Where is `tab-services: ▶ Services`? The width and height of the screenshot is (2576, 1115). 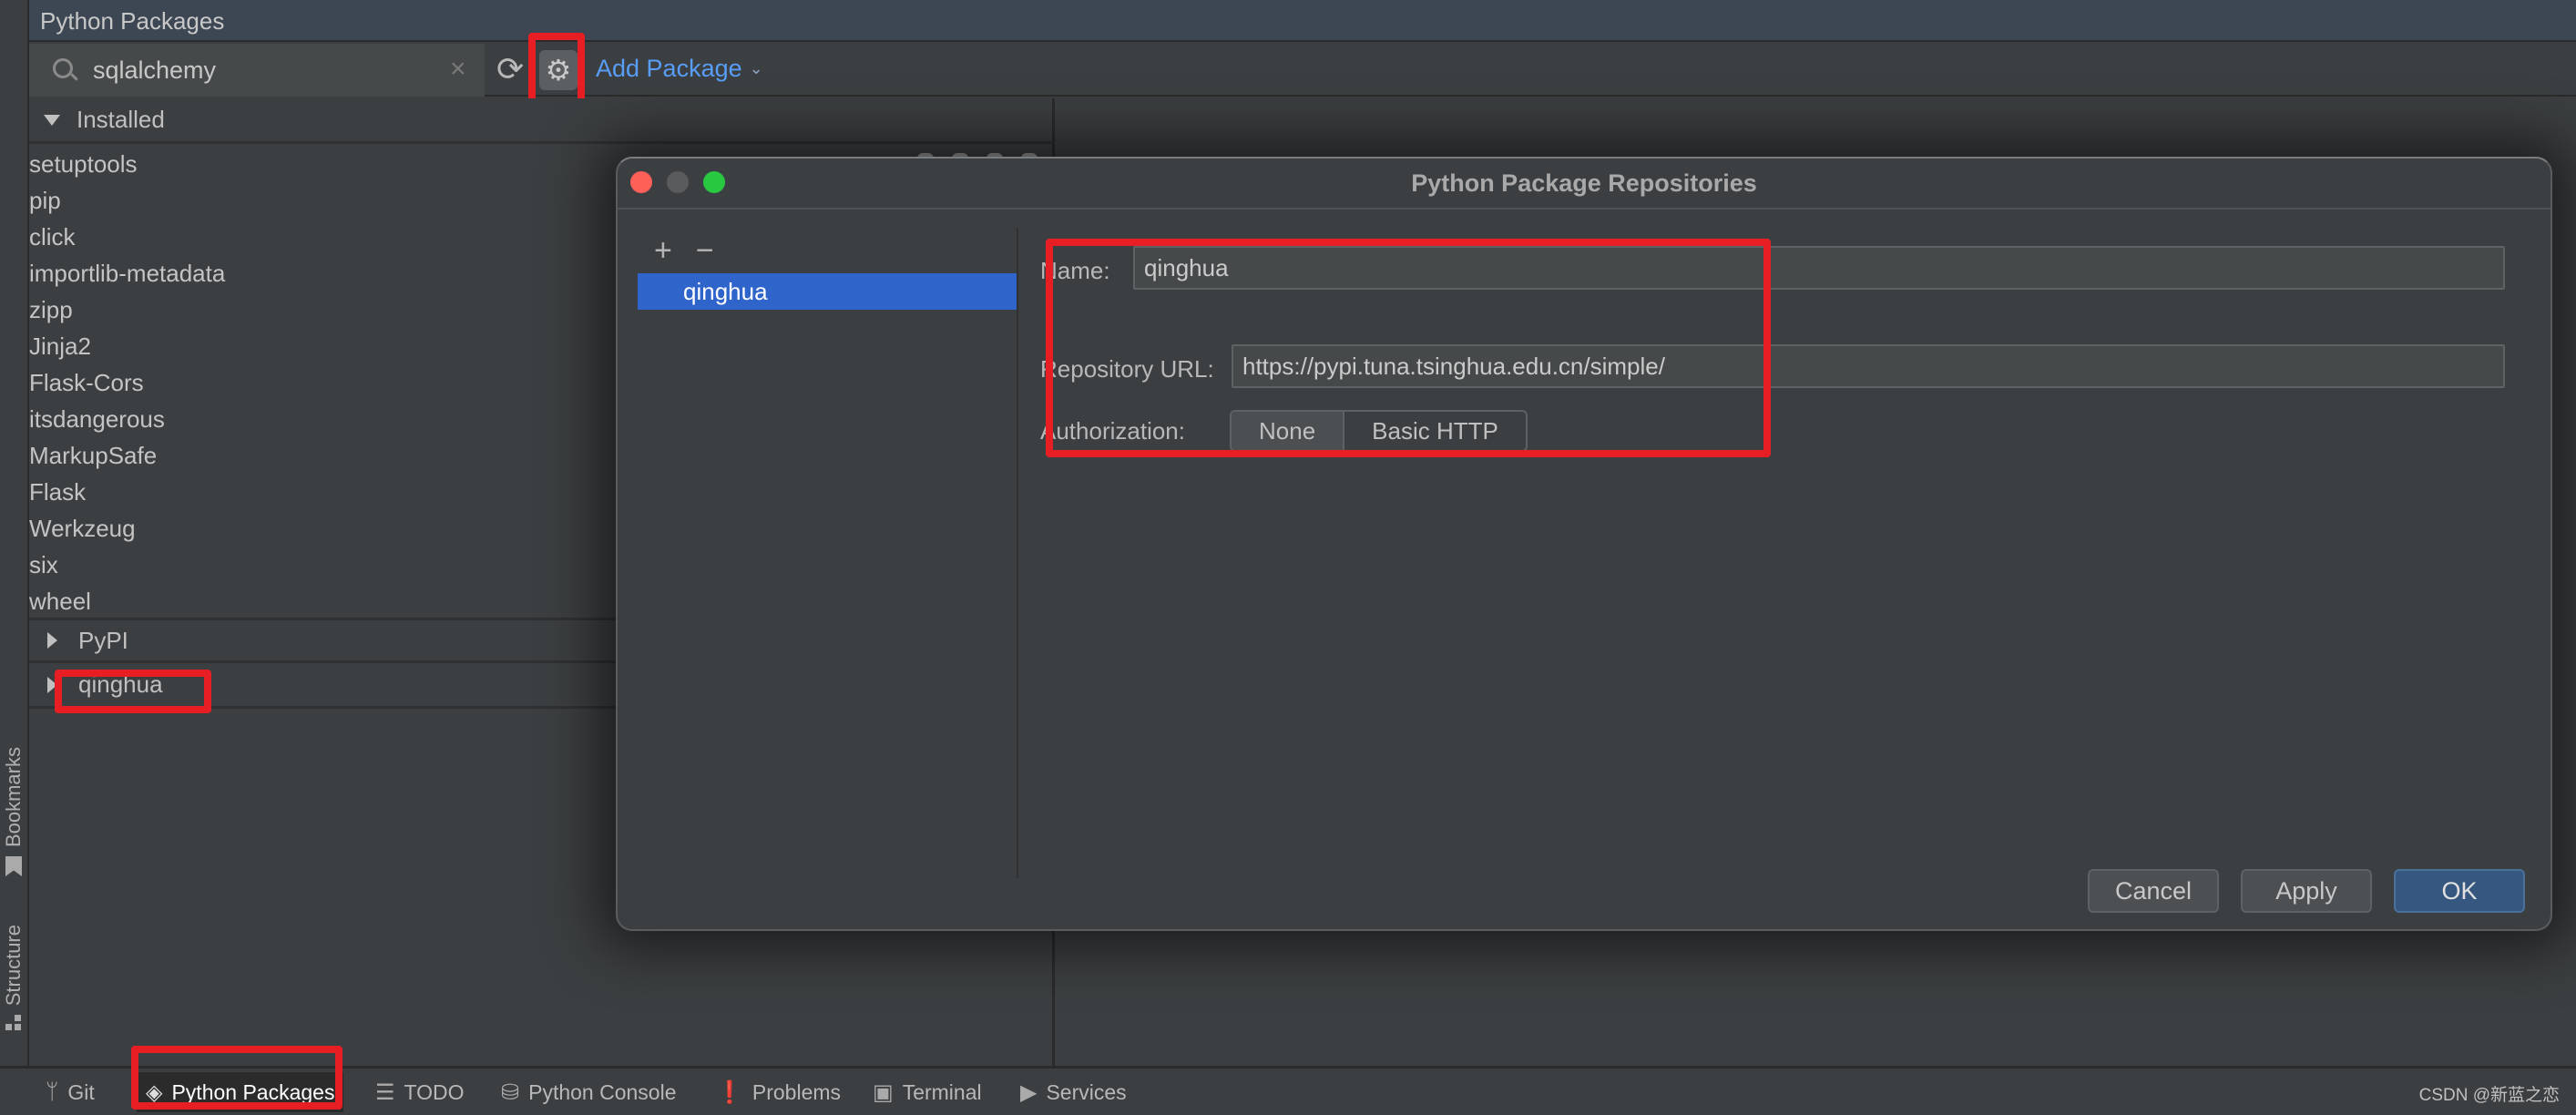
tab-services: ▶ Services is located at coordinates (1073, 1092).